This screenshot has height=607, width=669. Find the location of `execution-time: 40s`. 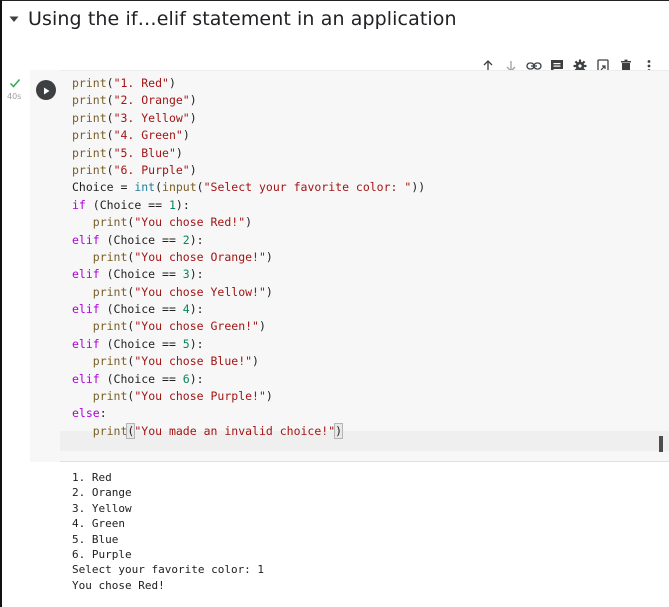

execution-time: 40s is located at coordinates (14, 96).